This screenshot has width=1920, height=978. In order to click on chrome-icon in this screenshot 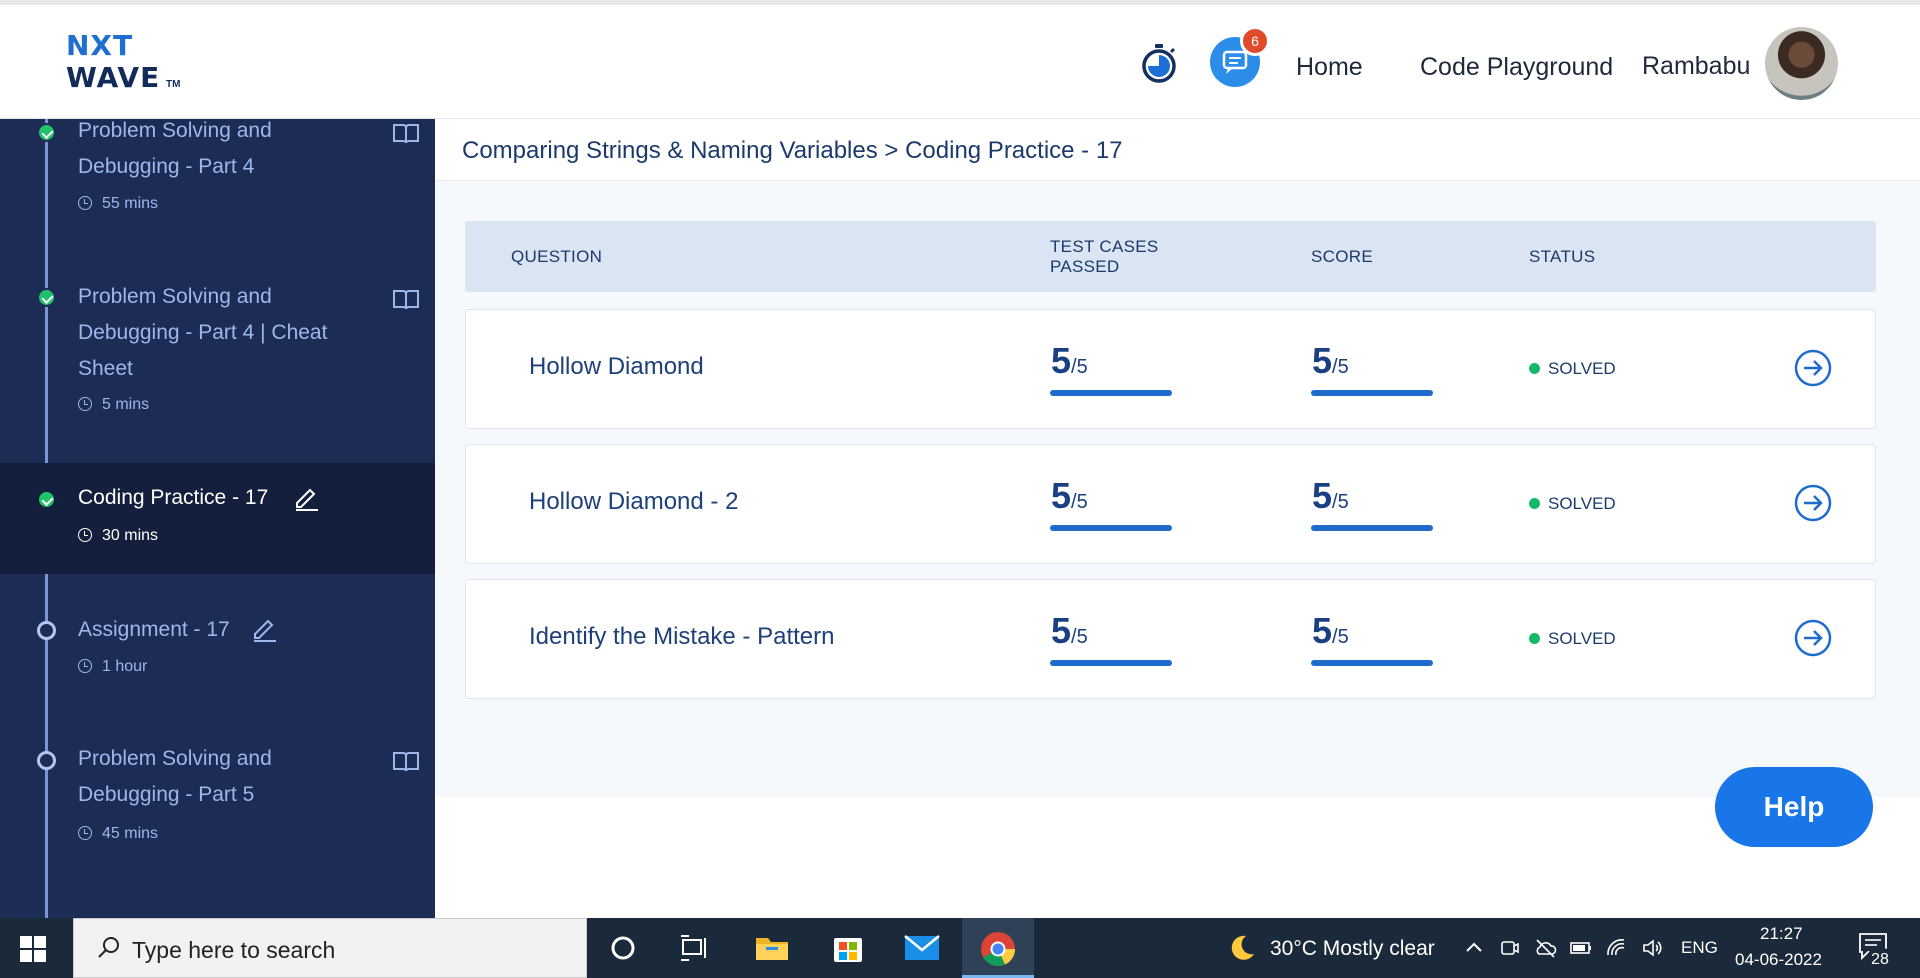, I will do `click(998, 949)`.